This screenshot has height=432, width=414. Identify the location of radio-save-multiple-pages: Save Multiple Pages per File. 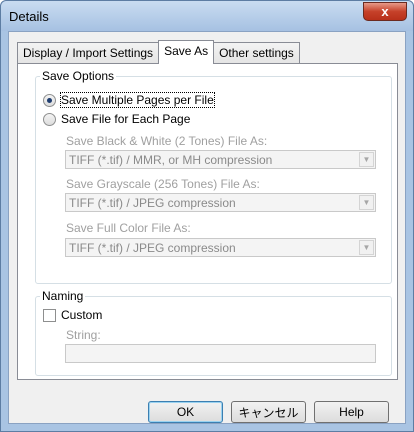
(129, 100).